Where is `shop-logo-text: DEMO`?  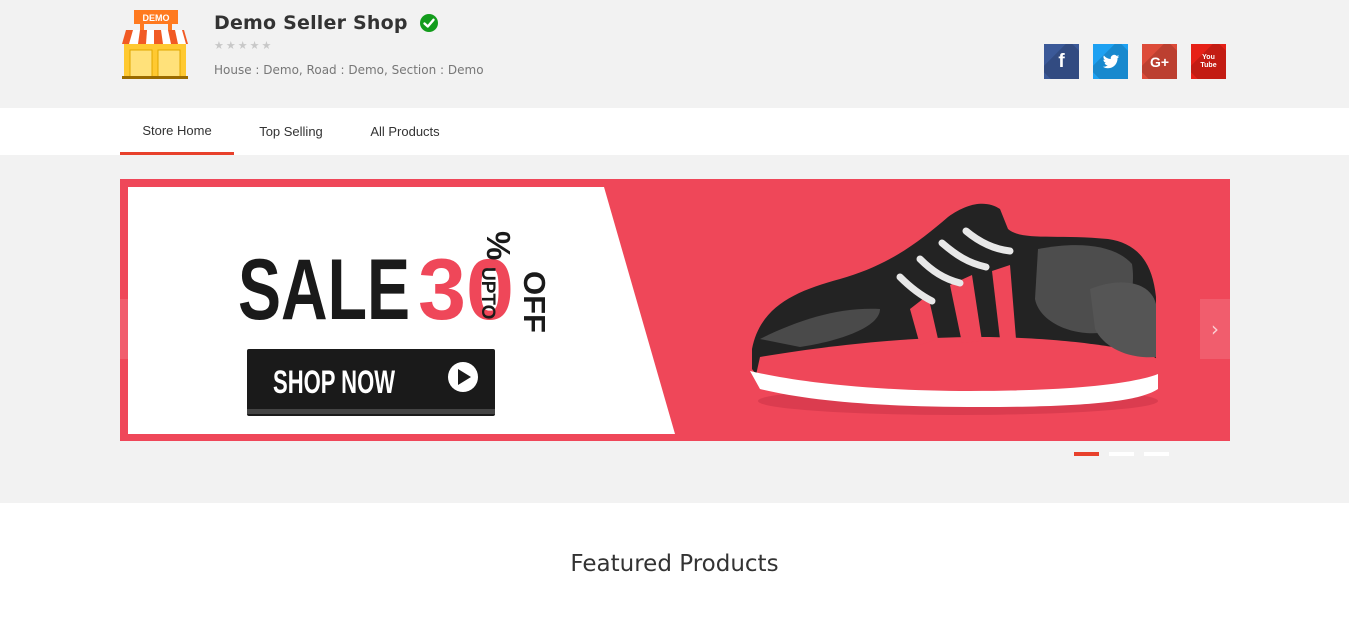
shop-logo-text: DEMO is located at coordinates (156, 18).